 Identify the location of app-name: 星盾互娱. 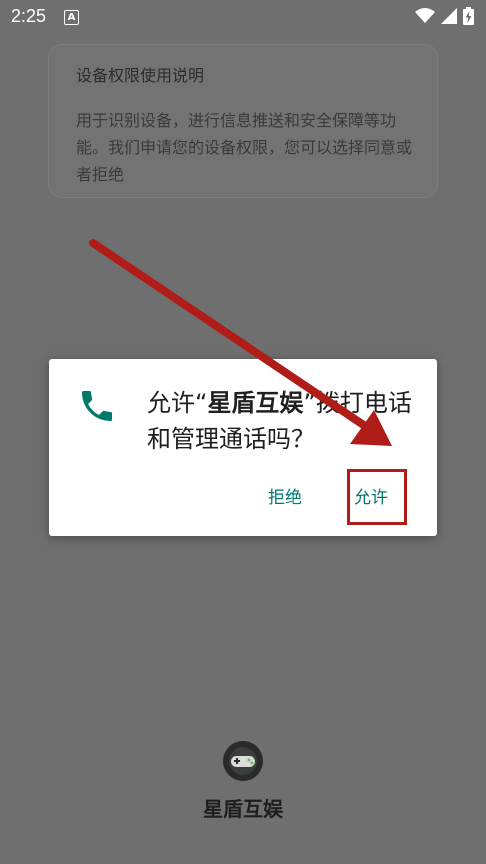
(243, 809).